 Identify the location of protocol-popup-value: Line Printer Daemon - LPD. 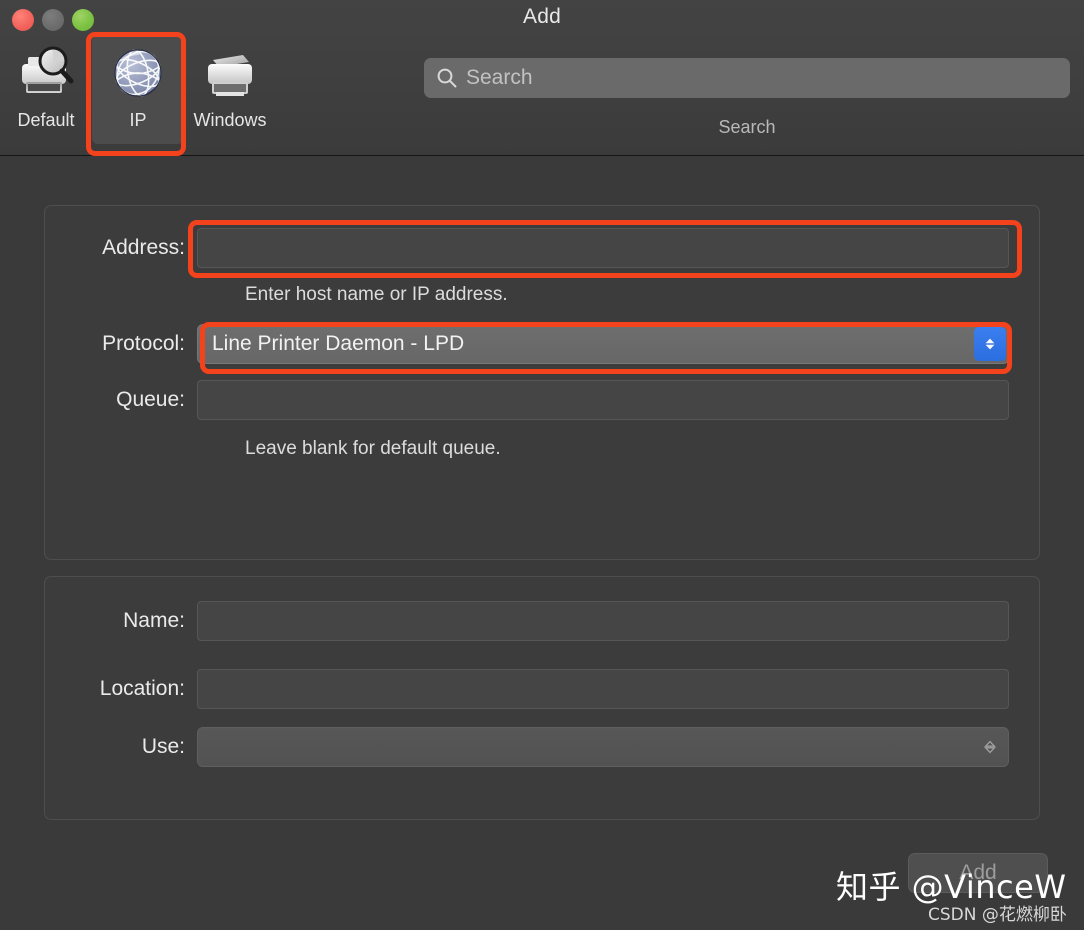
(338, 343).